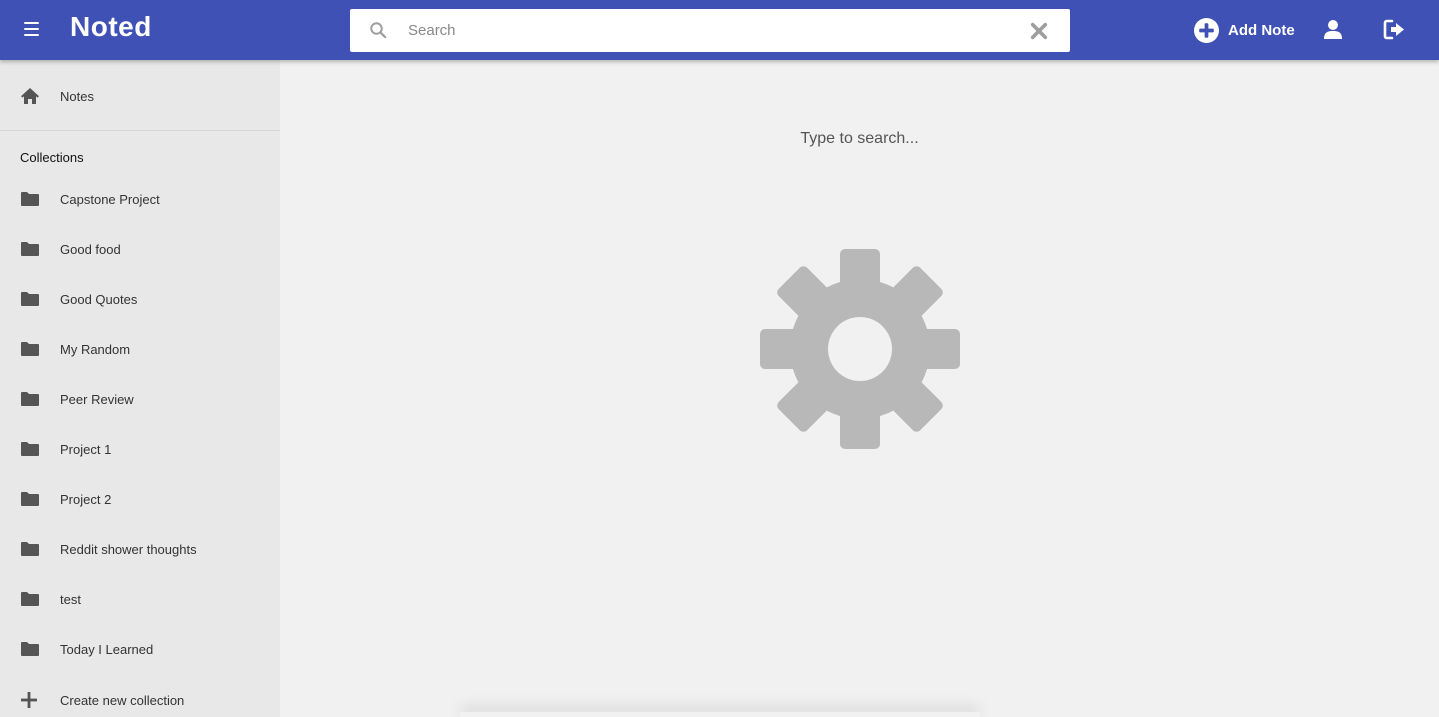 The image size is (1439, 717). Describe the element at coordinates (1206, 30) in the screenshot. I see `plus-circle-icon` at that location.